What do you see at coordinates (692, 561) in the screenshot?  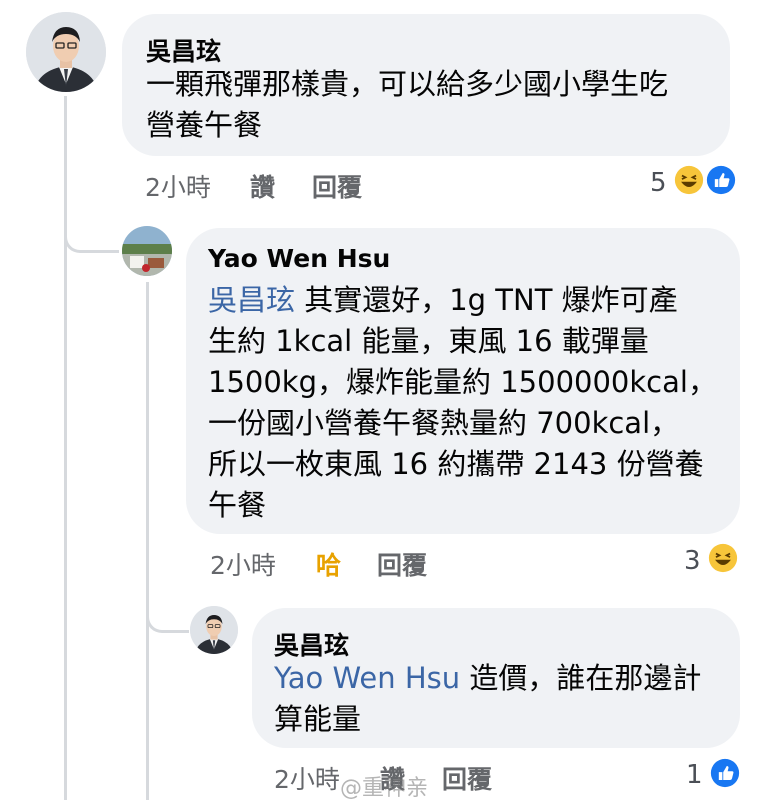 I see `reaction-count: 3` at bounding box center [692, 561].